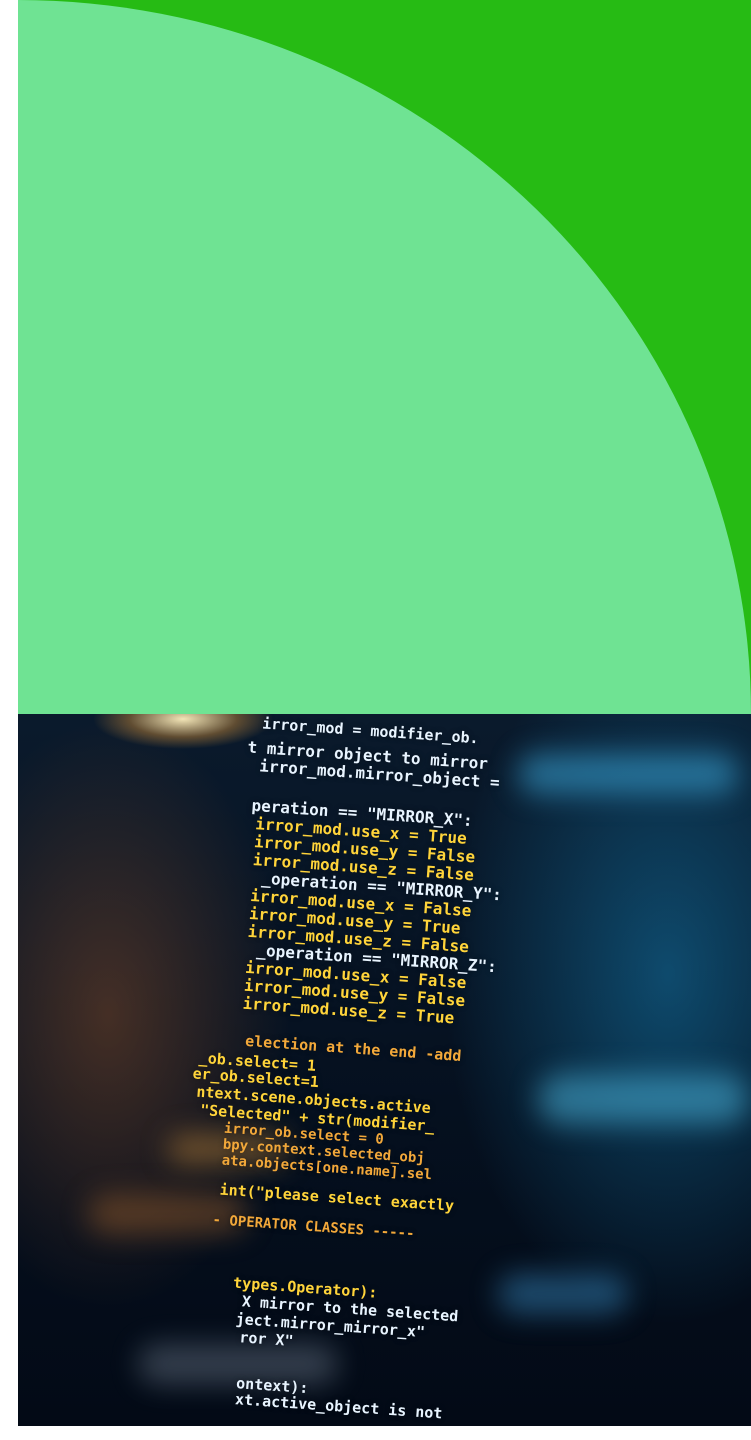 This screenshot has width=751, height=1440. What do you see at coordinates (313, 1227) in the screenshot?
I see `code-line: - OPERATOR CLASSES -----` at bounding box center [313, 1227].